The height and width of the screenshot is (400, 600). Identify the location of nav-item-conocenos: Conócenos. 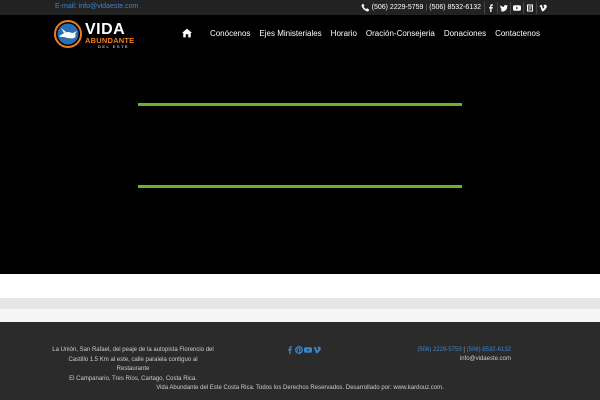
(230, 33).